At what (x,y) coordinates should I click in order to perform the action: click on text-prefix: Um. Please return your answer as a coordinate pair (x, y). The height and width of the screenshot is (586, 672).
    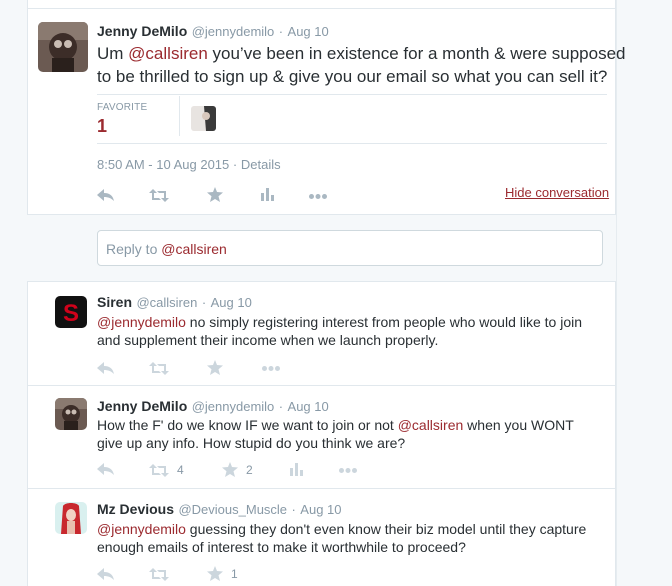
    Looking at the image, I should click on (113, 53).